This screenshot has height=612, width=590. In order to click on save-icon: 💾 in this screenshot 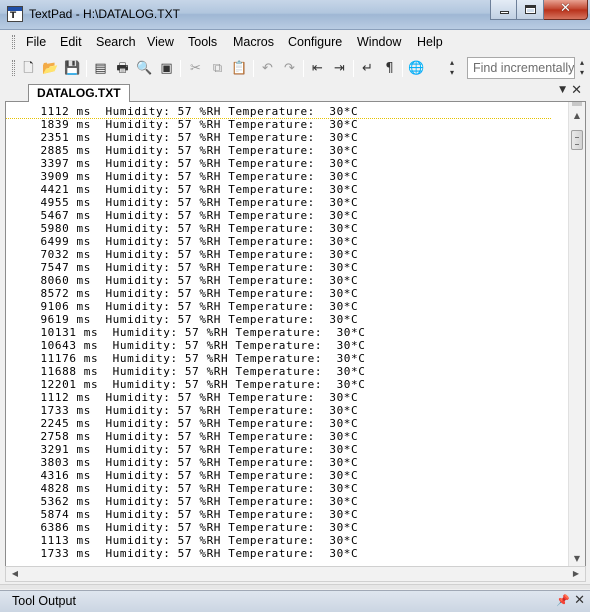, I will do `click(72, 68)`.